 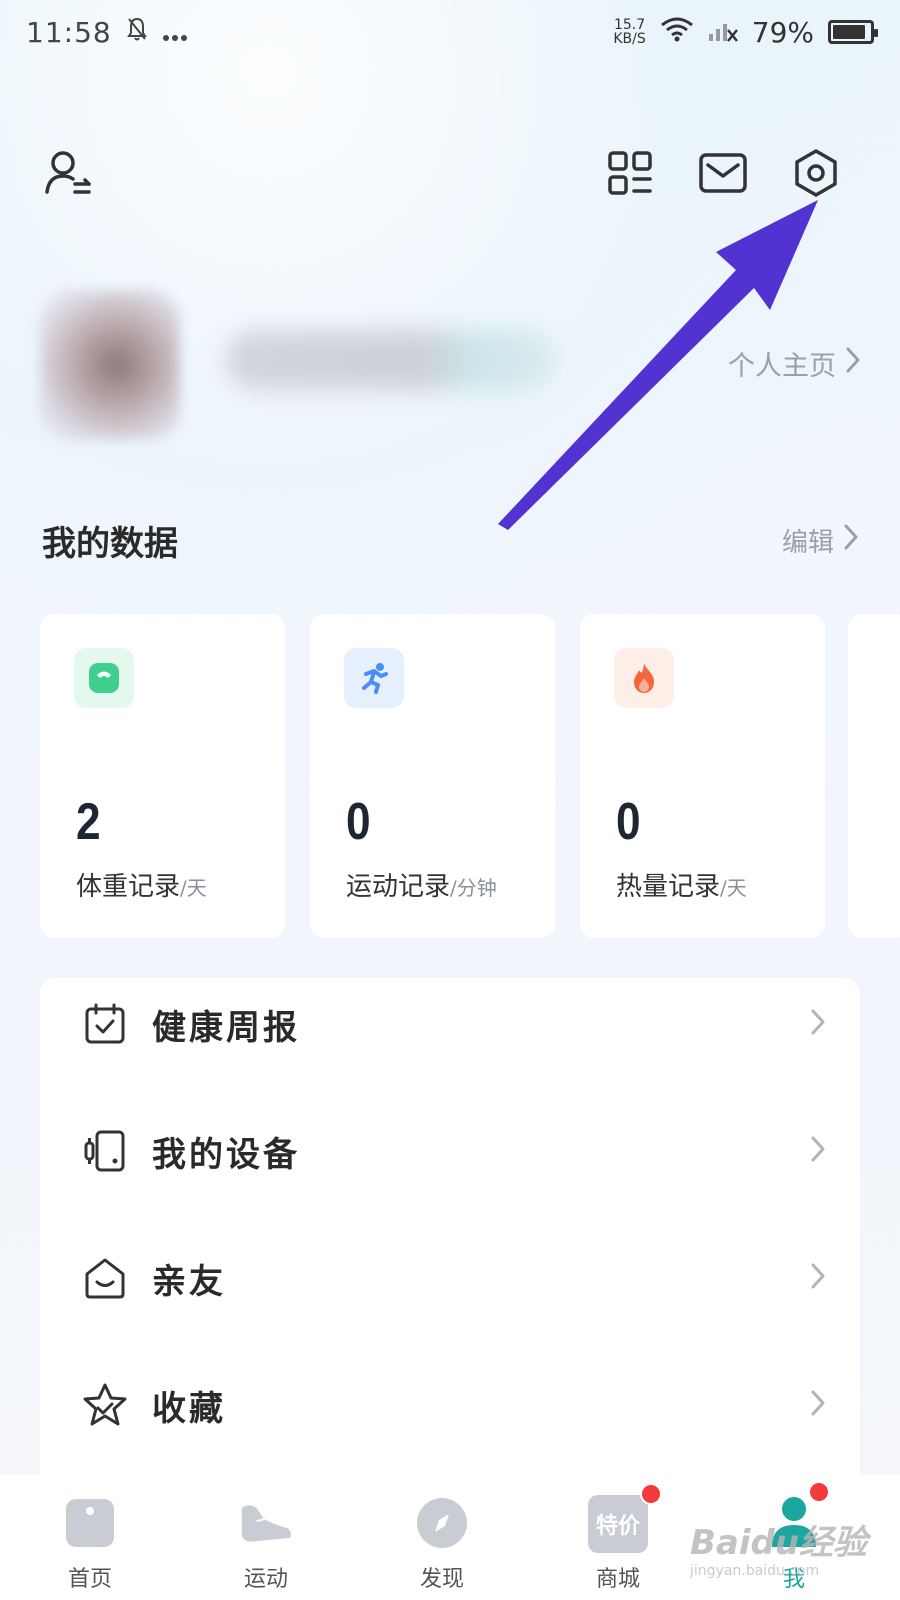 What do you see at coordinates (162, 776) in the screenshot?
I see `weight-record-card: 2 体重记录/天` at bounding box center [162, 776].